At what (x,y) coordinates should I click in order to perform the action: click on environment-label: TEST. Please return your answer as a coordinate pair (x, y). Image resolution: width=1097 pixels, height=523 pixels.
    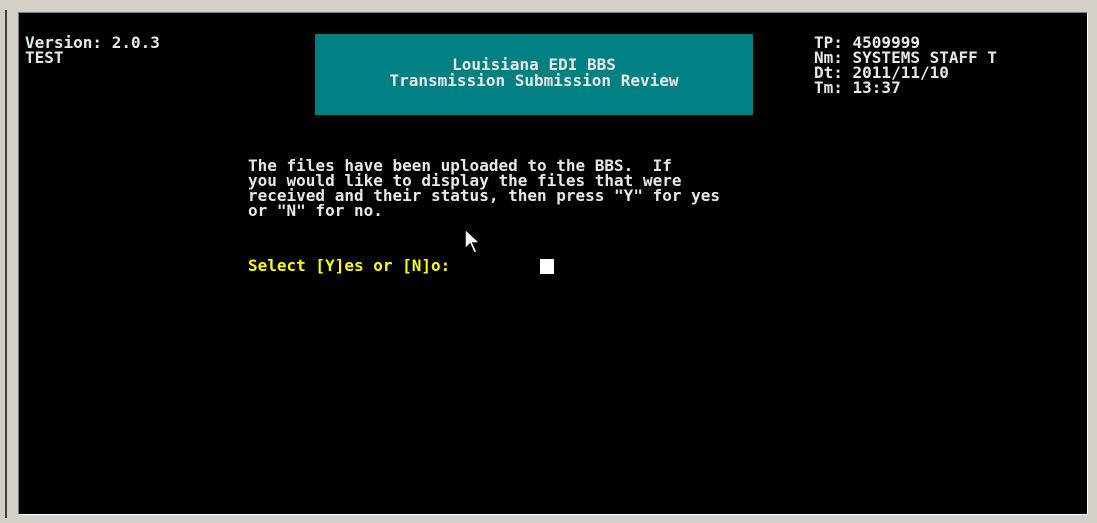
    Looking at the image, I should click on (44, 57).